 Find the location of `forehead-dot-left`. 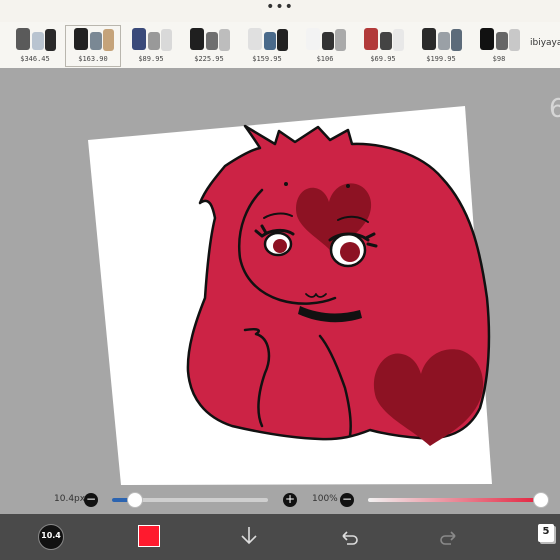

forehead-dot-left is located at coordinates (286, 184).